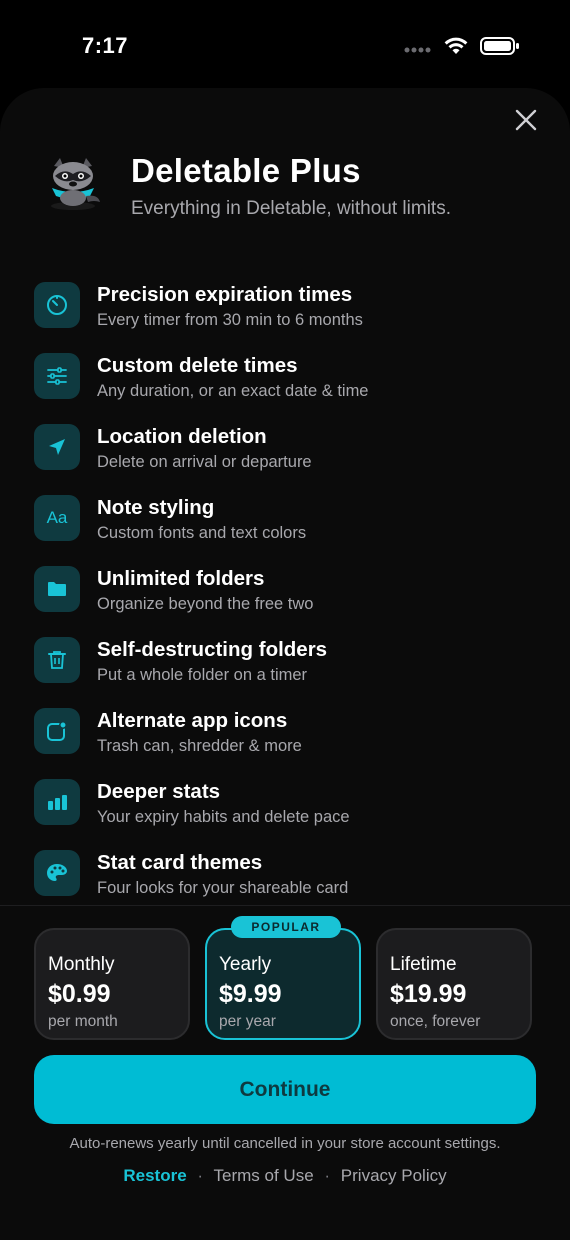 The height and width of the screenshot is (1240, 570). I want to click on sliders-icon, so click(57, 376).